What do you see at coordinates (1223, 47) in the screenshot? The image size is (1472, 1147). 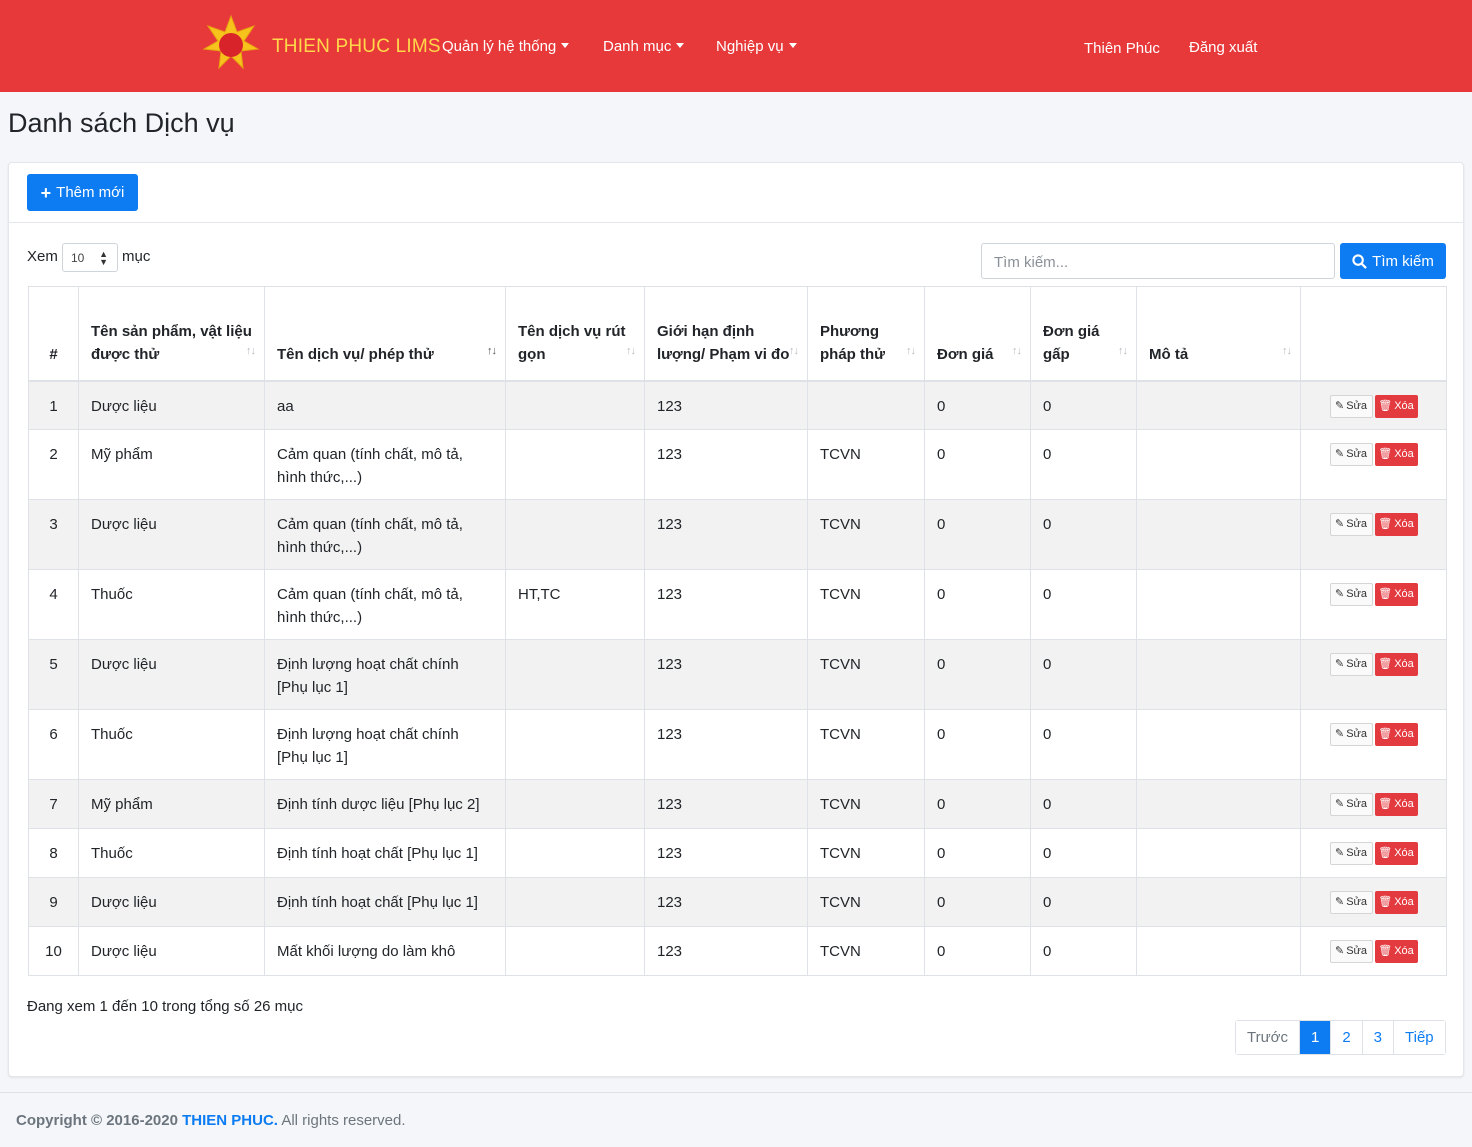 I see `logout-link: Đăng xuất` at bounding box center [1223, 47].